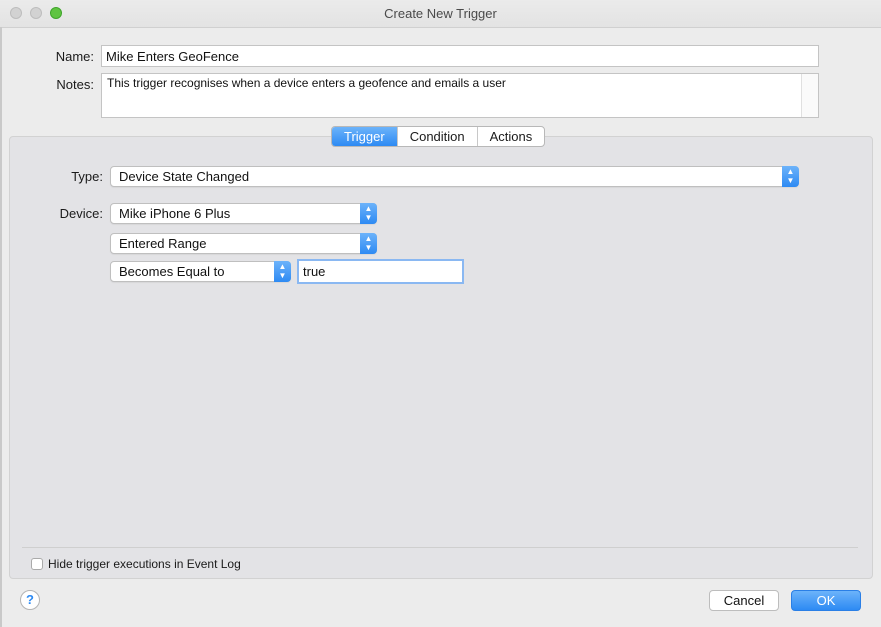 Image resolution: width=881 pixels, height=627 pixels. Describe the element at coordinates (74, 56) in the screenshot. I see `name-label: Name:` at that location.